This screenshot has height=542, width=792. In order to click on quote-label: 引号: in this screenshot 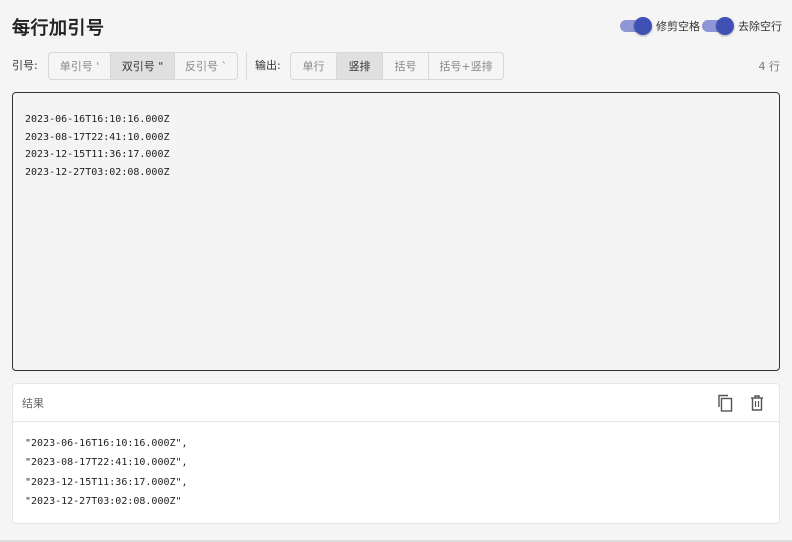, I will do `click(25, 65)`.